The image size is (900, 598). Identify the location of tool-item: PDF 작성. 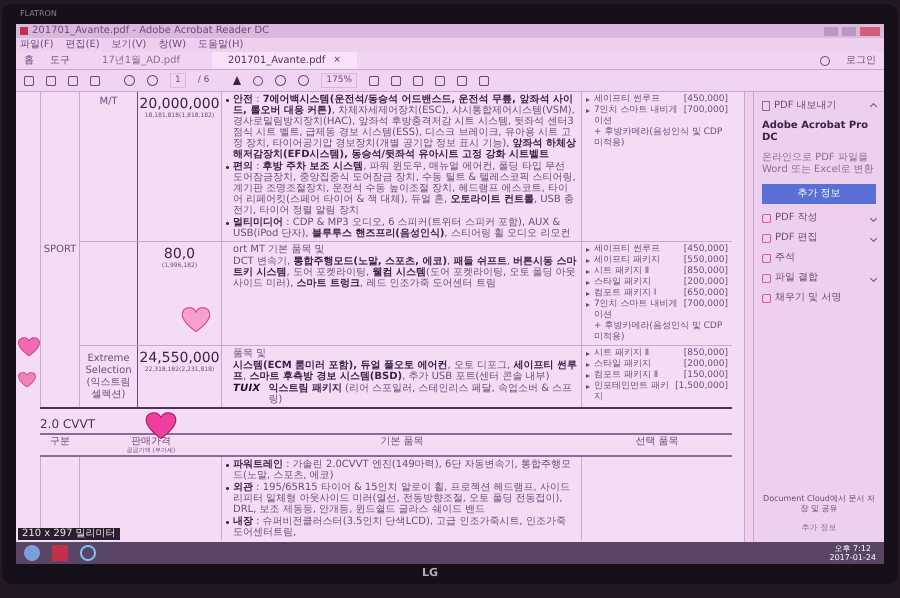
(821, 218).